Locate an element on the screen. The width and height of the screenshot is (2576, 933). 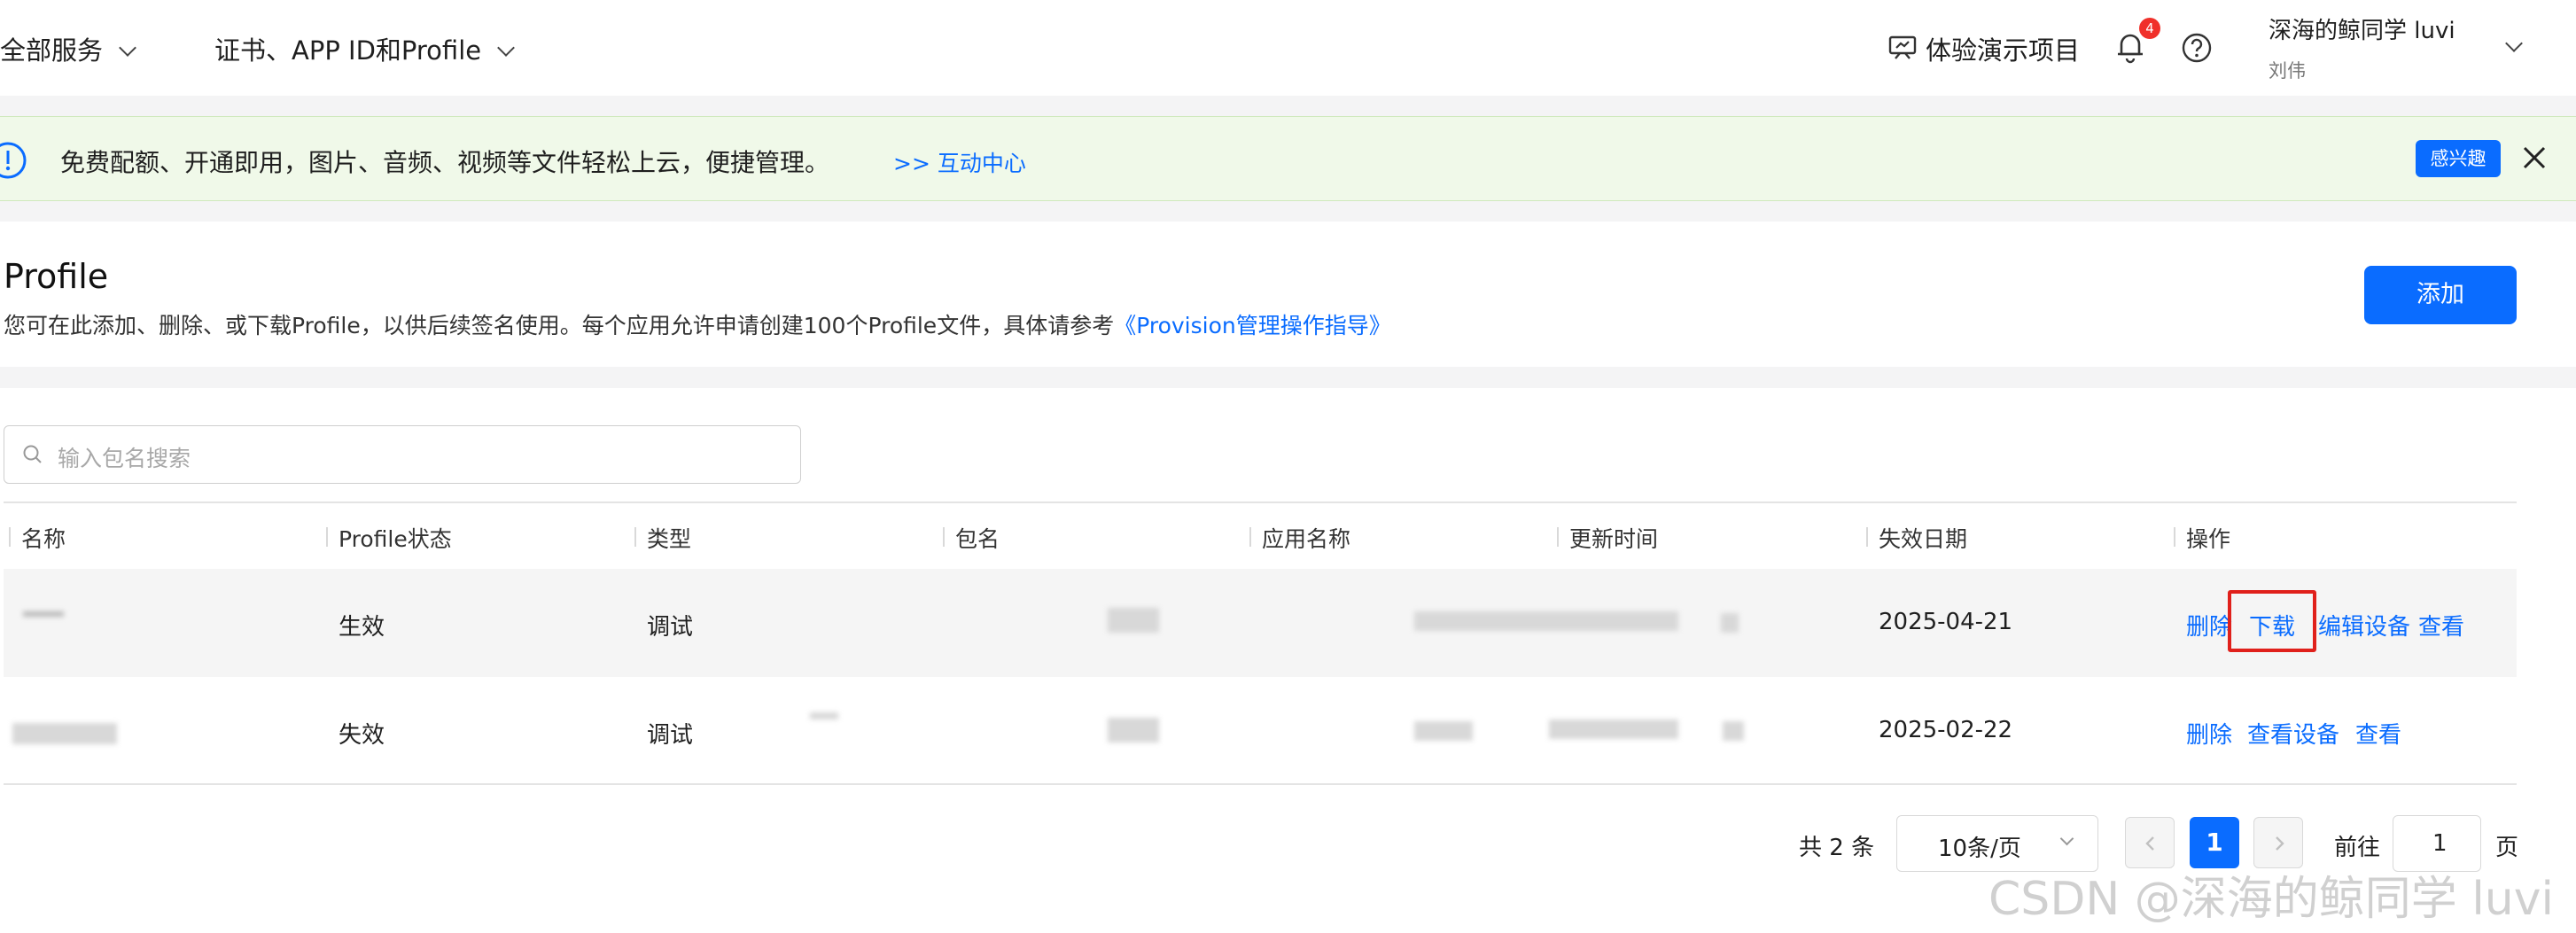
column-header-updated: 更新时间 is located at coordinates (1614, 539).